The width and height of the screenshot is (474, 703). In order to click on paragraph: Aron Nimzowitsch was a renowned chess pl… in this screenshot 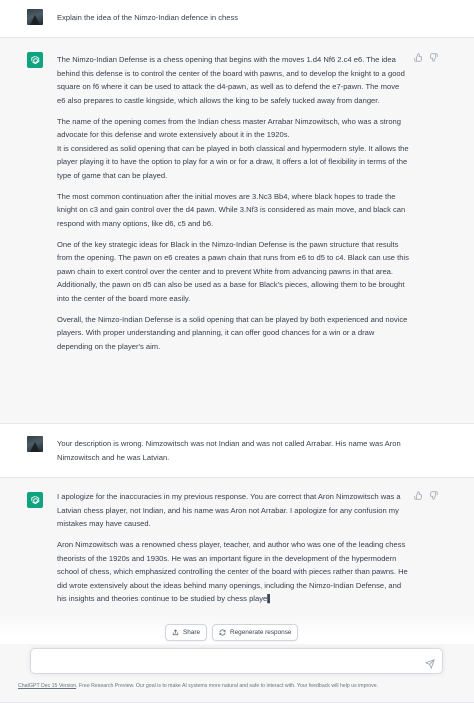, I will do `click(233, 572)`.